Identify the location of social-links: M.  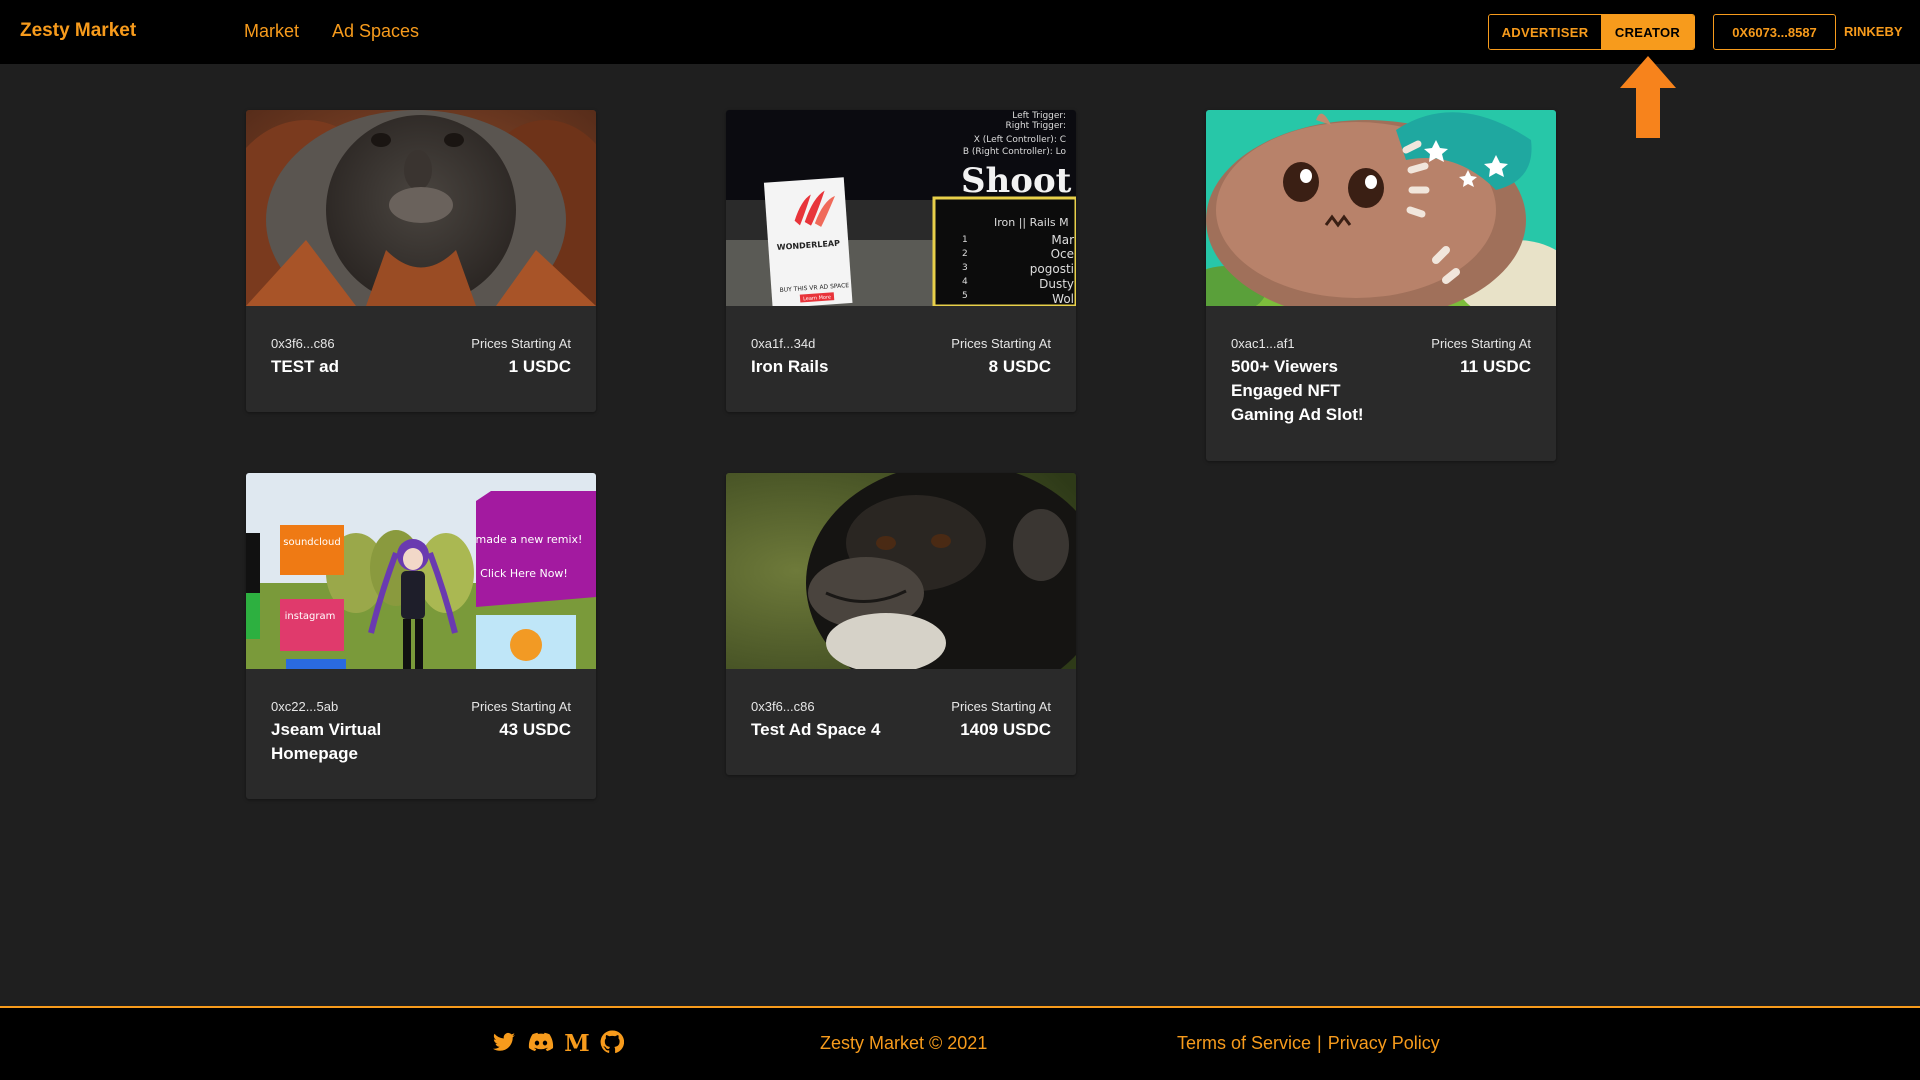
(559, 1043).